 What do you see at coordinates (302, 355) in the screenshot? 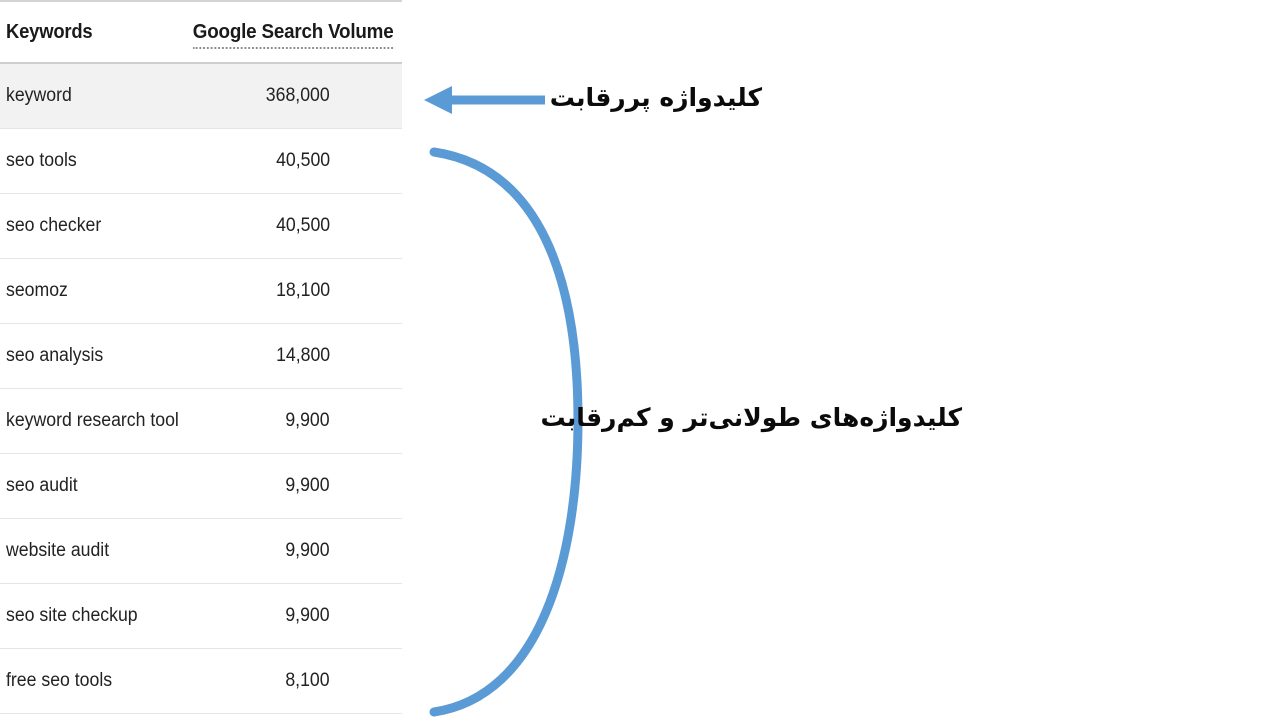
I see `cell-search-volume: 14,800` at bounding box center [302, 355].